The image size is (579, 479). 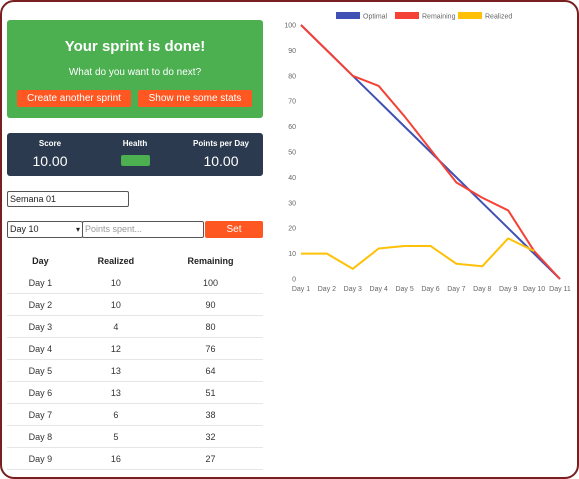 What do you see at coordinates (40, 283) in the screenshot?
I see `cell-day: Day 1` at bounding box center [40, 283].